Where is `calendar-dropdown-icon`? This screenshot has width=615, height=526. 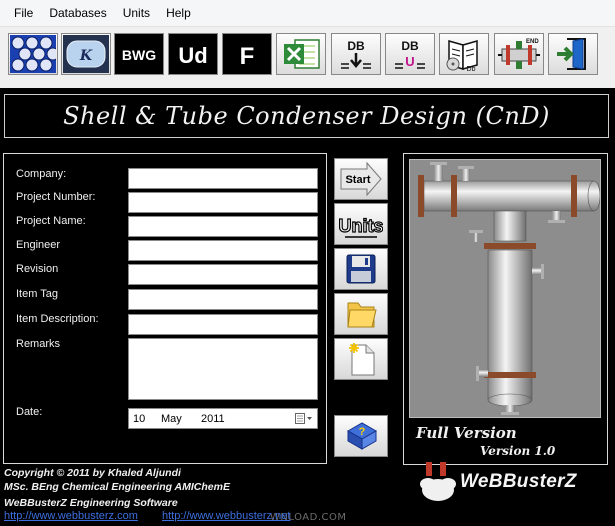
calendar-dropdown-icon is located at coordinates (304, 419).